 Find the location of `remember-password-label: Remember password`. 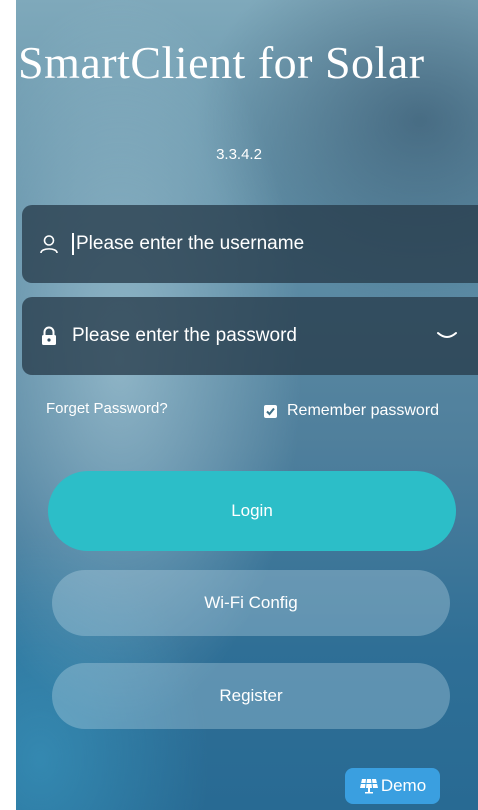

remember-password-label: Remember password is located at coordinates (363, 410).